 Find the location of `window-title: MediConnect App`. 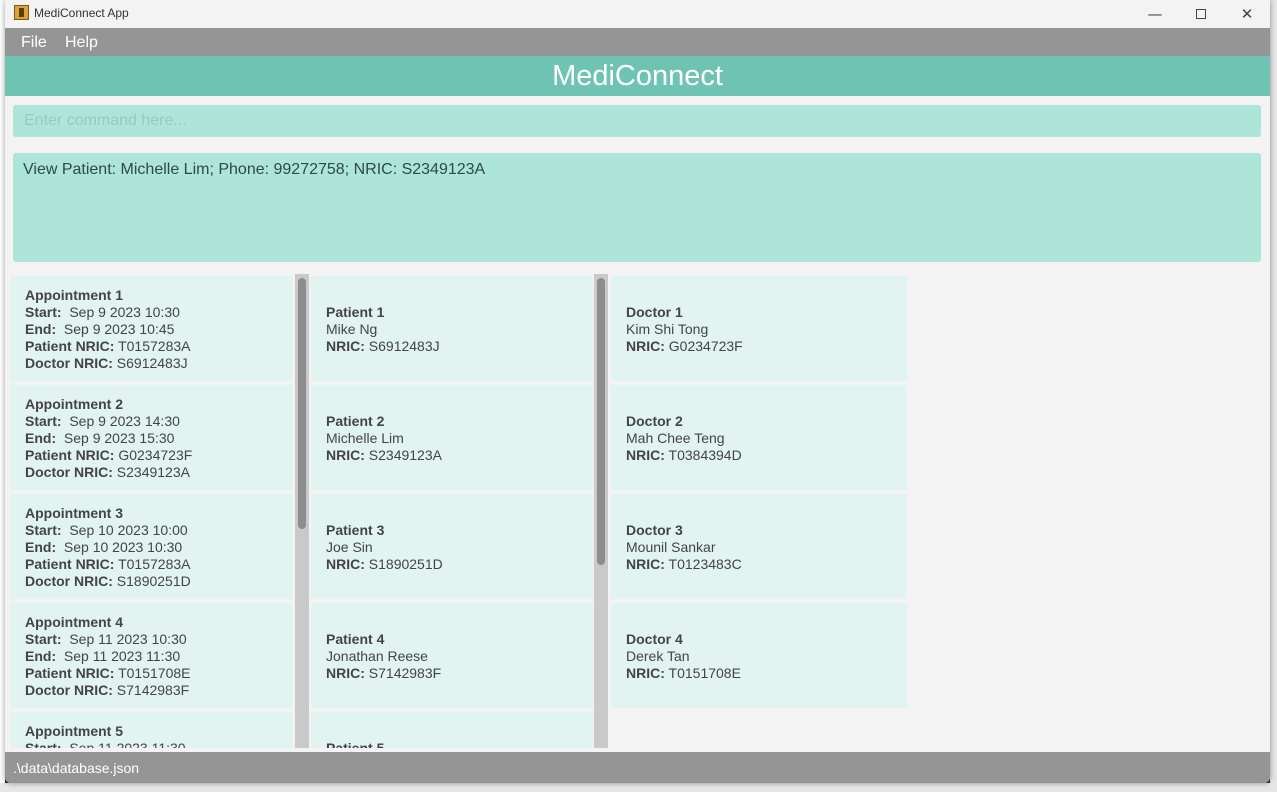

window-title: MediConnect App is located at coordinates (81, 13).